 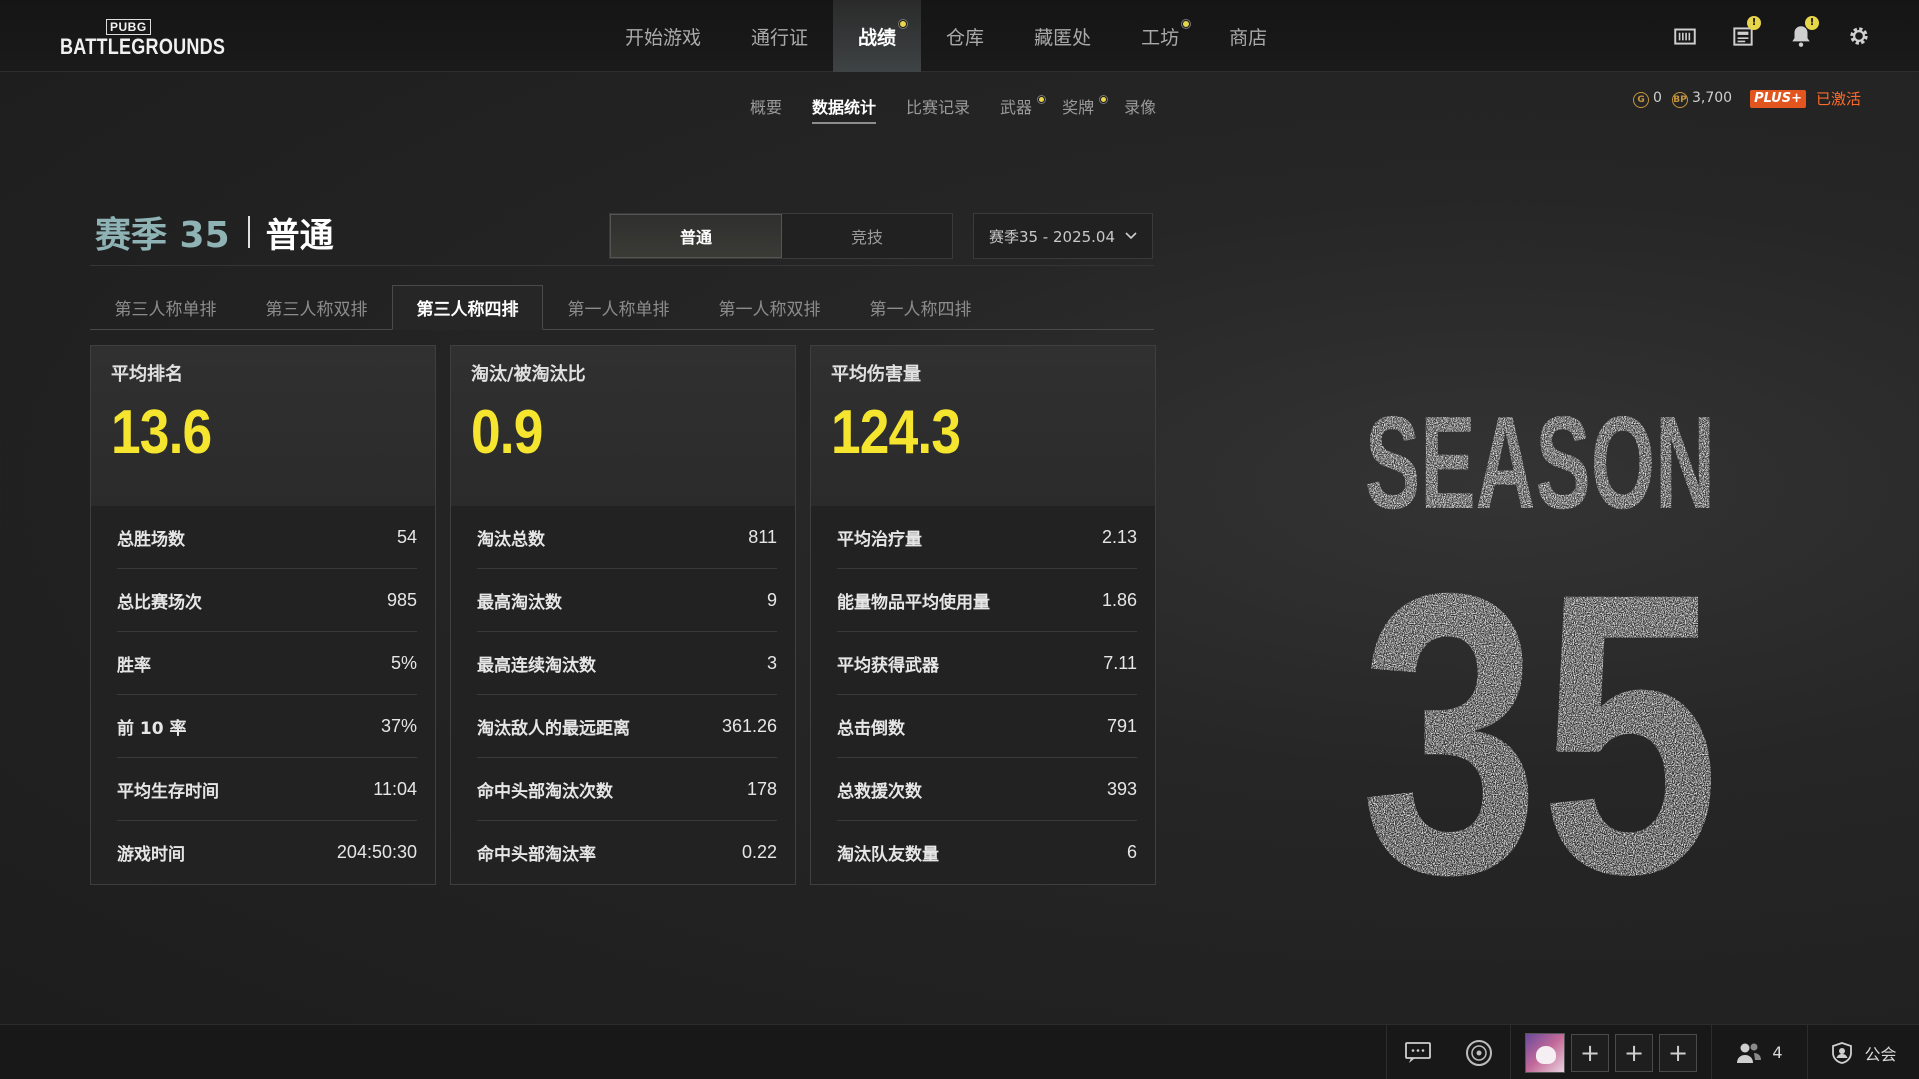 I want to click on stat-row-label: 前 10 率, so click(x=152, y=728).